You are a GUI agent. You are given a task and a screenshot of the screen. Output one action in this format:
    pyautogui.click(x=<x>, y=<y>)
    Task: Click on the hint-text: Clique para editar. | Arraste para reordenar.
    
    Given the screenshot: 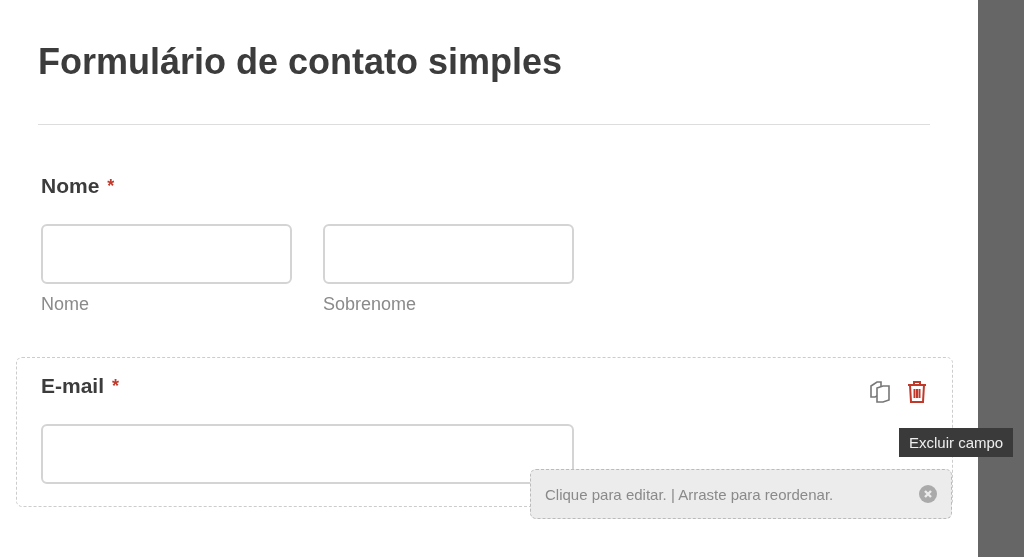 What is the action you would take?
    pyautogui.click(x=689, y=494)
    